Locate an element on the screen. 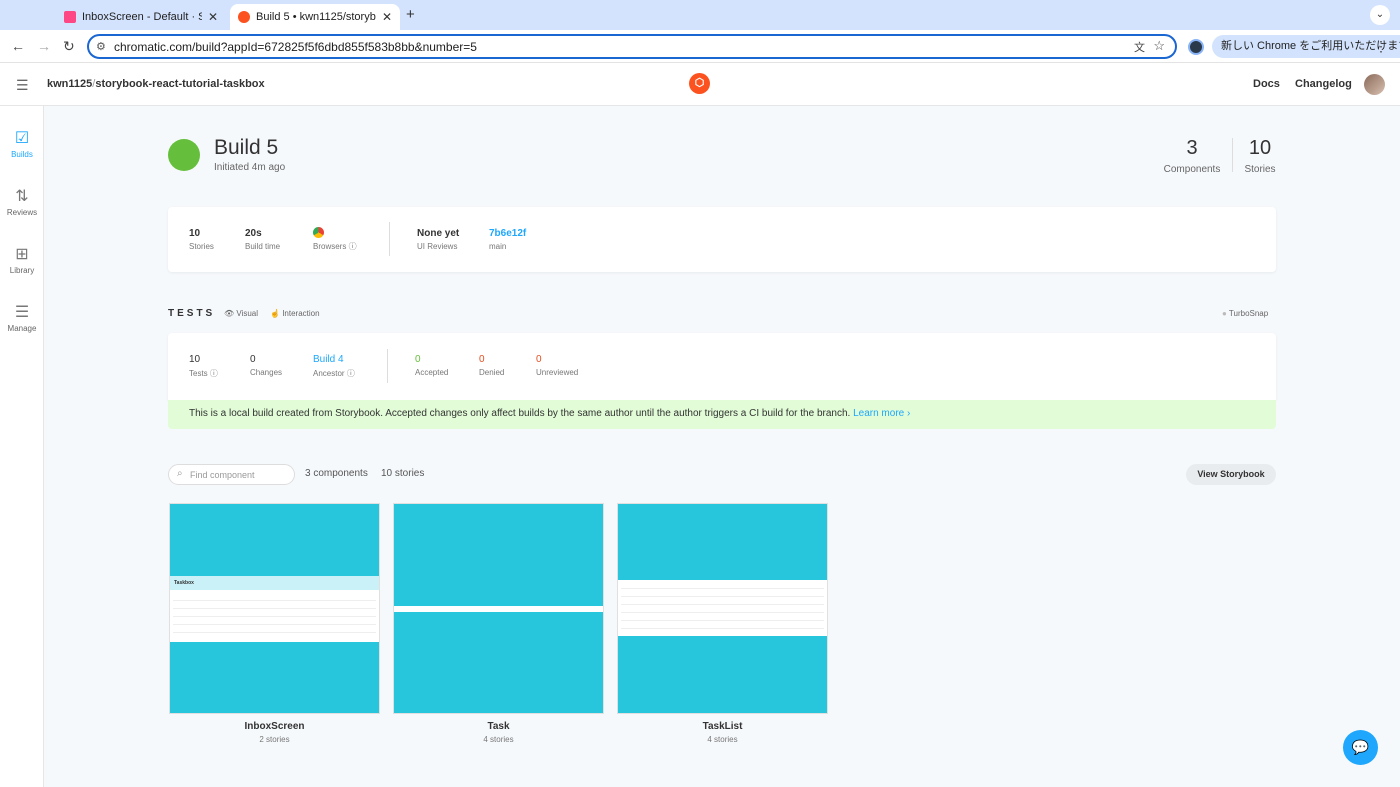 This screenshot has height=787, width=1400. accepted-count: 0 Accepted is located at coordinates (431, 365).